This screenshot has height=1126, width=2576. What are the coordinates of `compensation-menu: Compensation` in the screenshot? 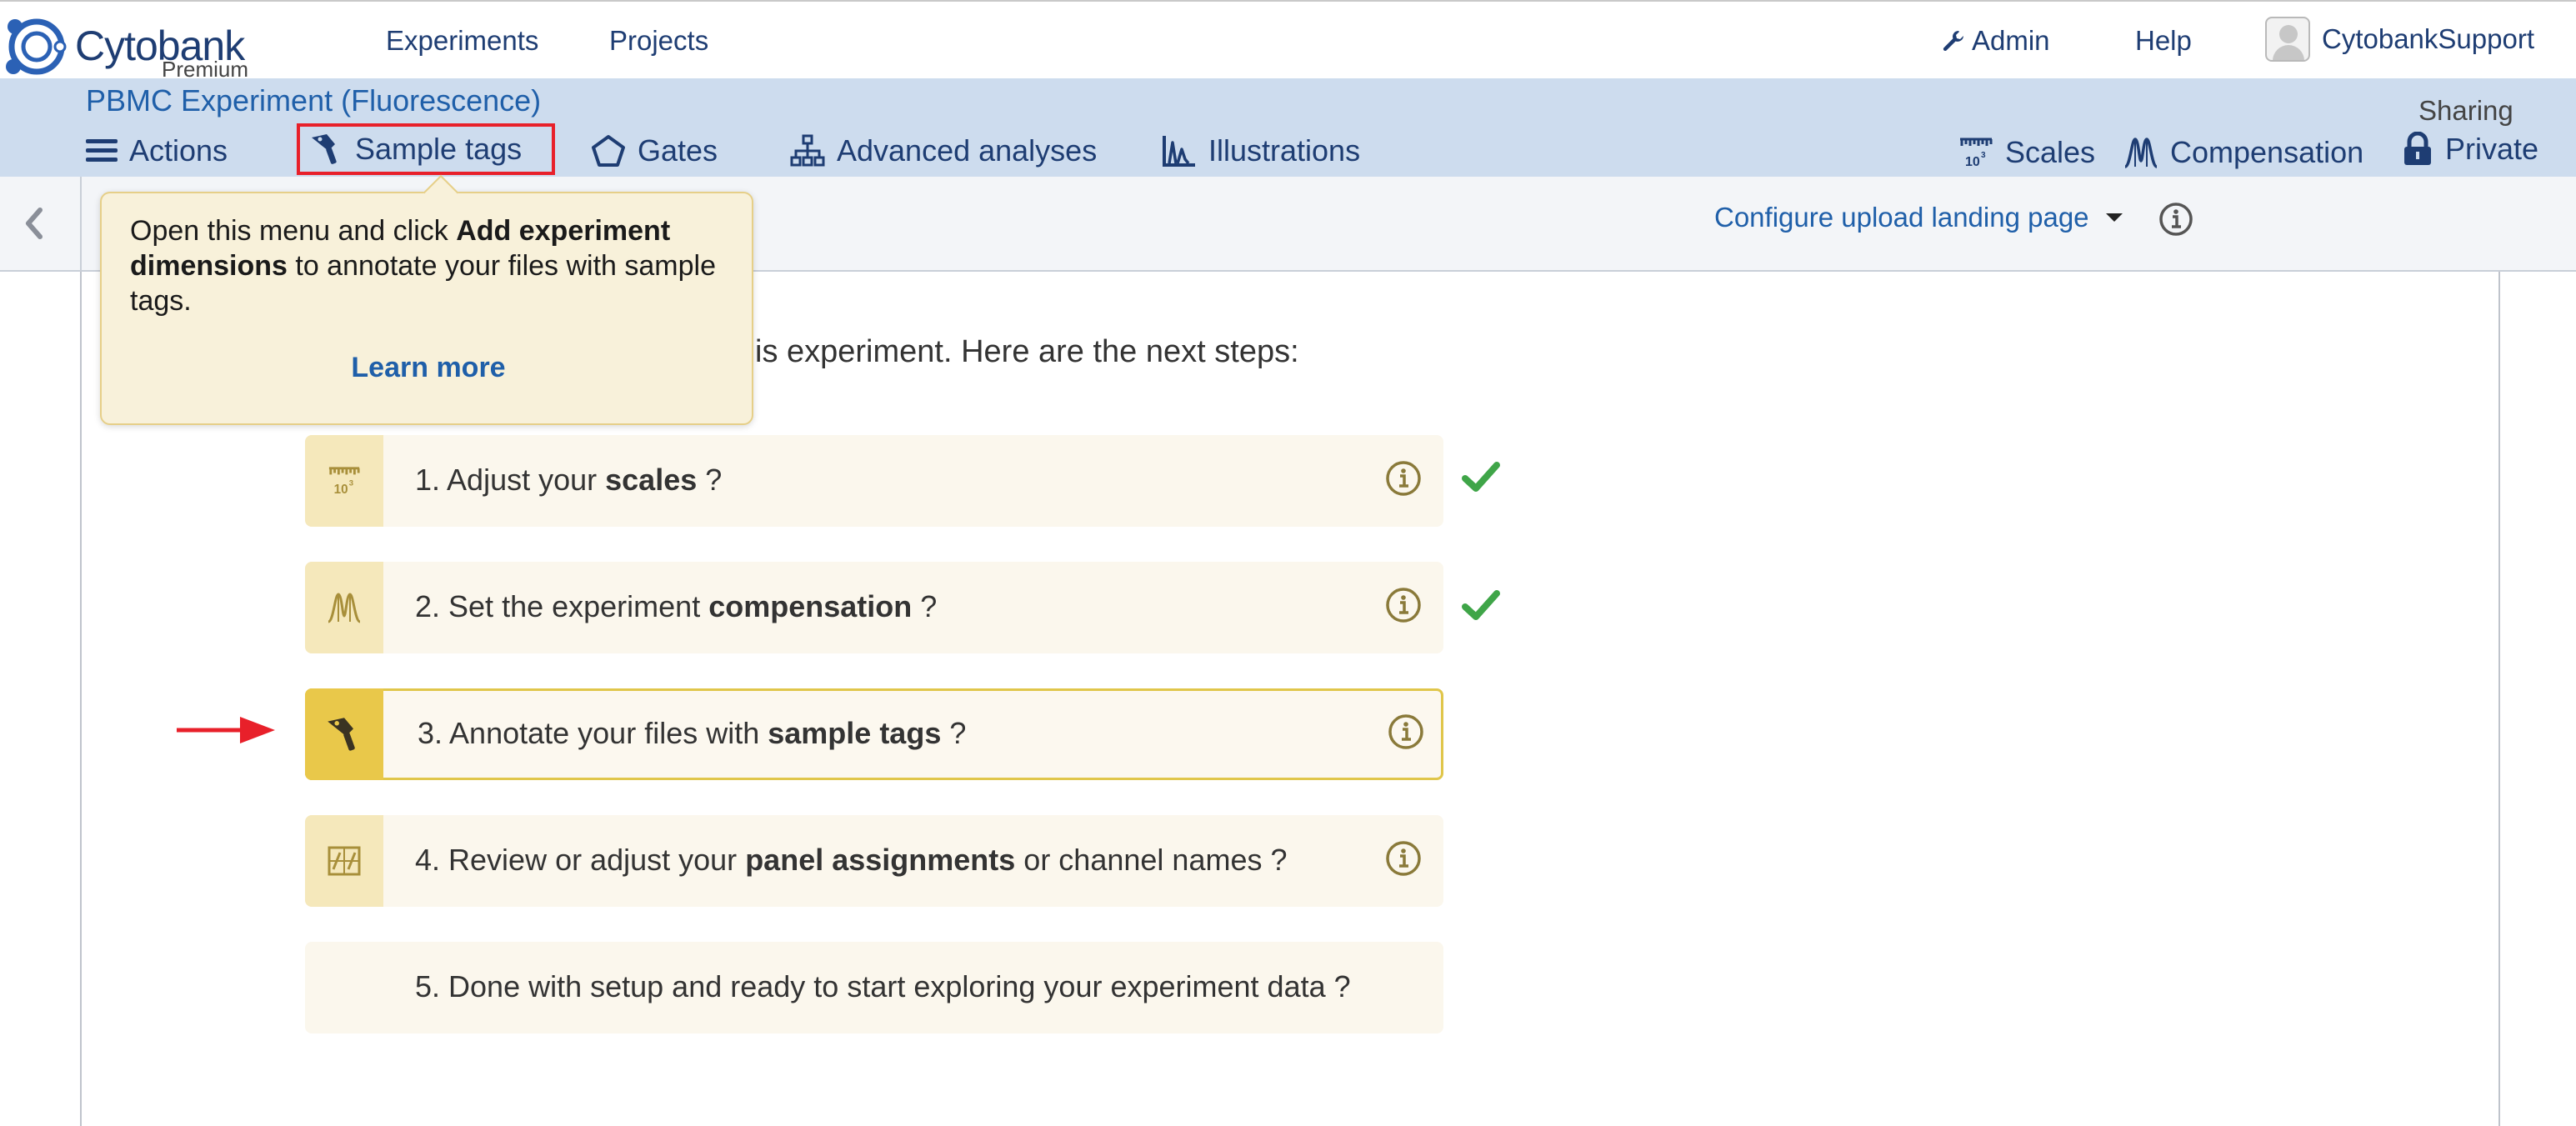 It's located at (2243, 152).